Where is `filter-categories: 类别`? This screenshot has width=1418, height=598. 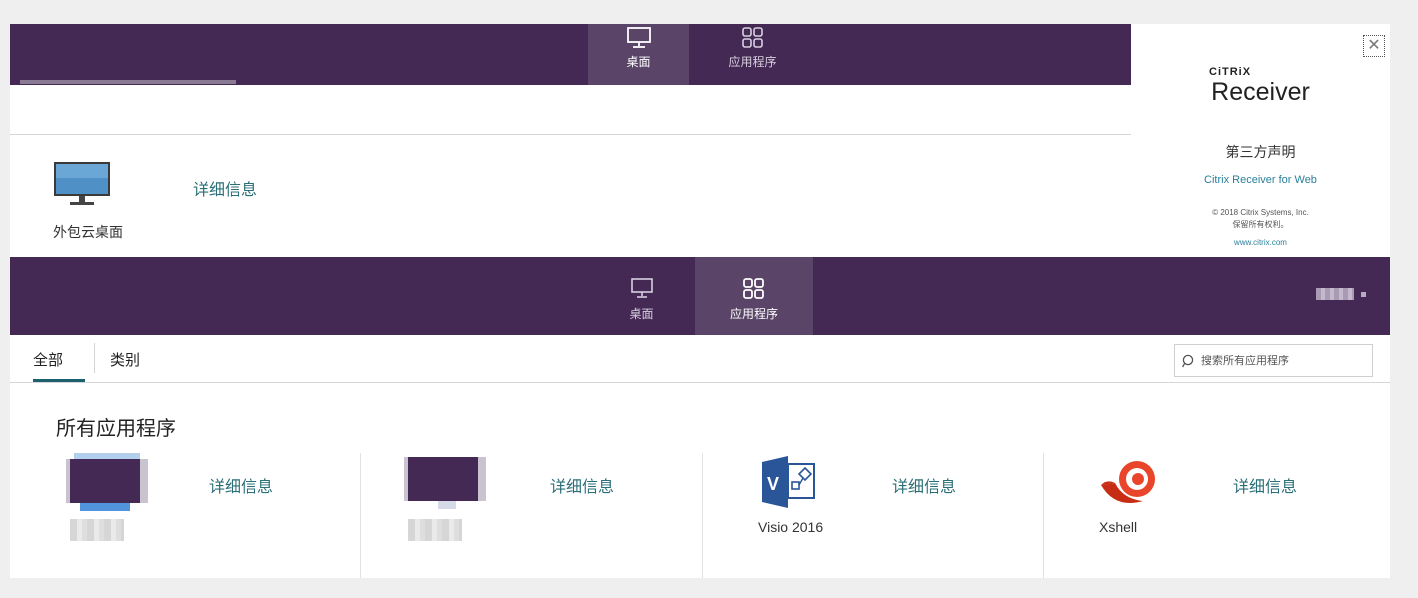 filter-categories: 类别 is located at coordinates (125, 359).